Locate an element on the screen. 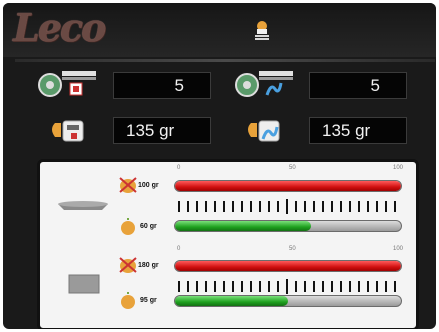 Image resolution: width=439 pixels, height=332 pixels. current-weight-label: 95 gr is located at coordinates (148, 300).